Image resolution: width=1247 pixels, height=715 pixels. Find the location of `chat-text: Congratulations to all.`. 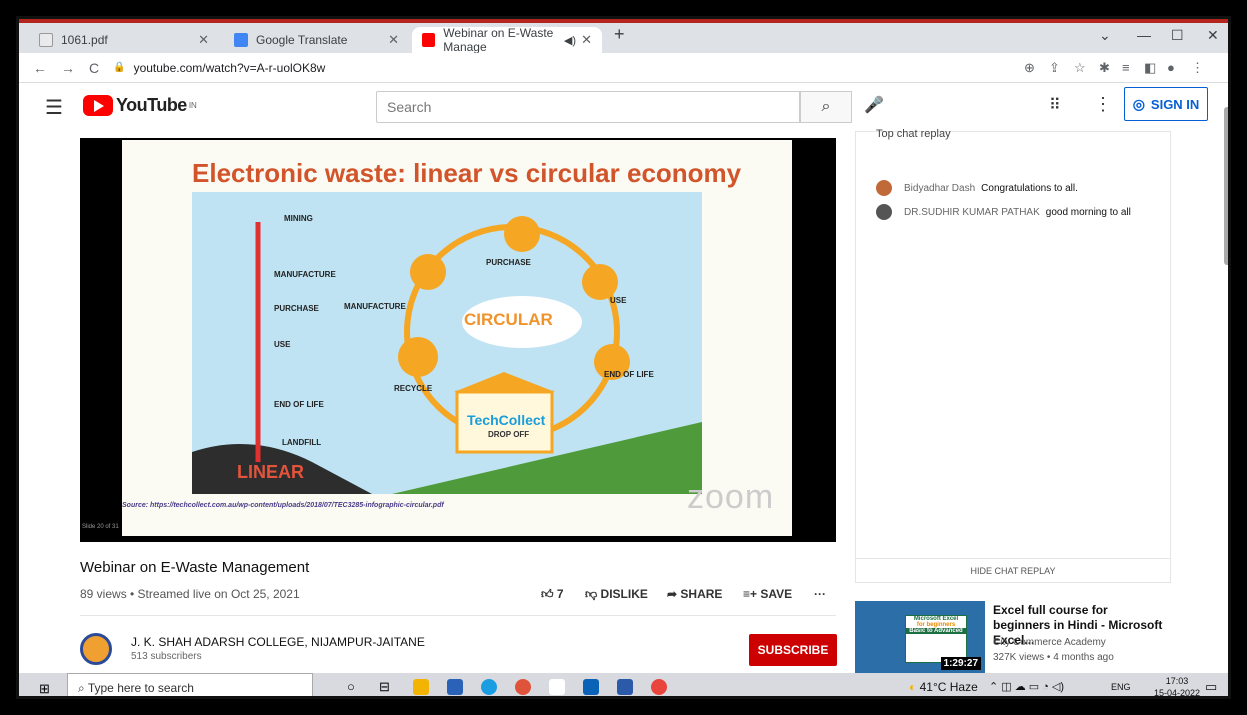

chat-text: Congratulations to all. is located at coordinates (1029, 188).